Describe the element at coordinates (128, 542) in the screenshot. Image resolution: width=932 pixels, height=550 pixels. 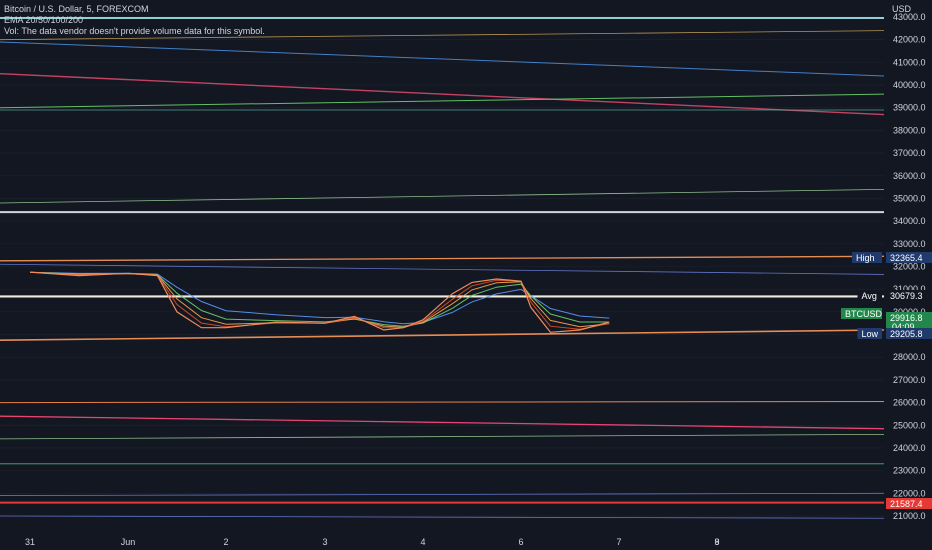
I see `x-tick-label: Jun` at that location.